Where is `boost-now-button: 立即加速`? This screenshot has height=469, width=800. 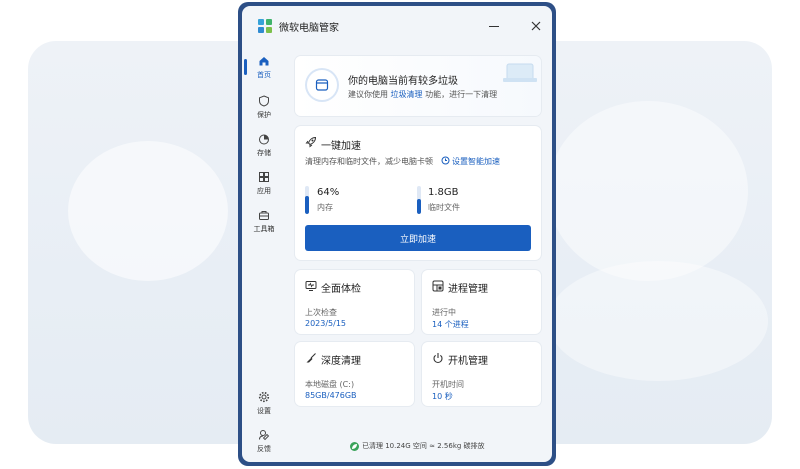
boost-now-button: 立即加速 is located at coordinates (418, 238).